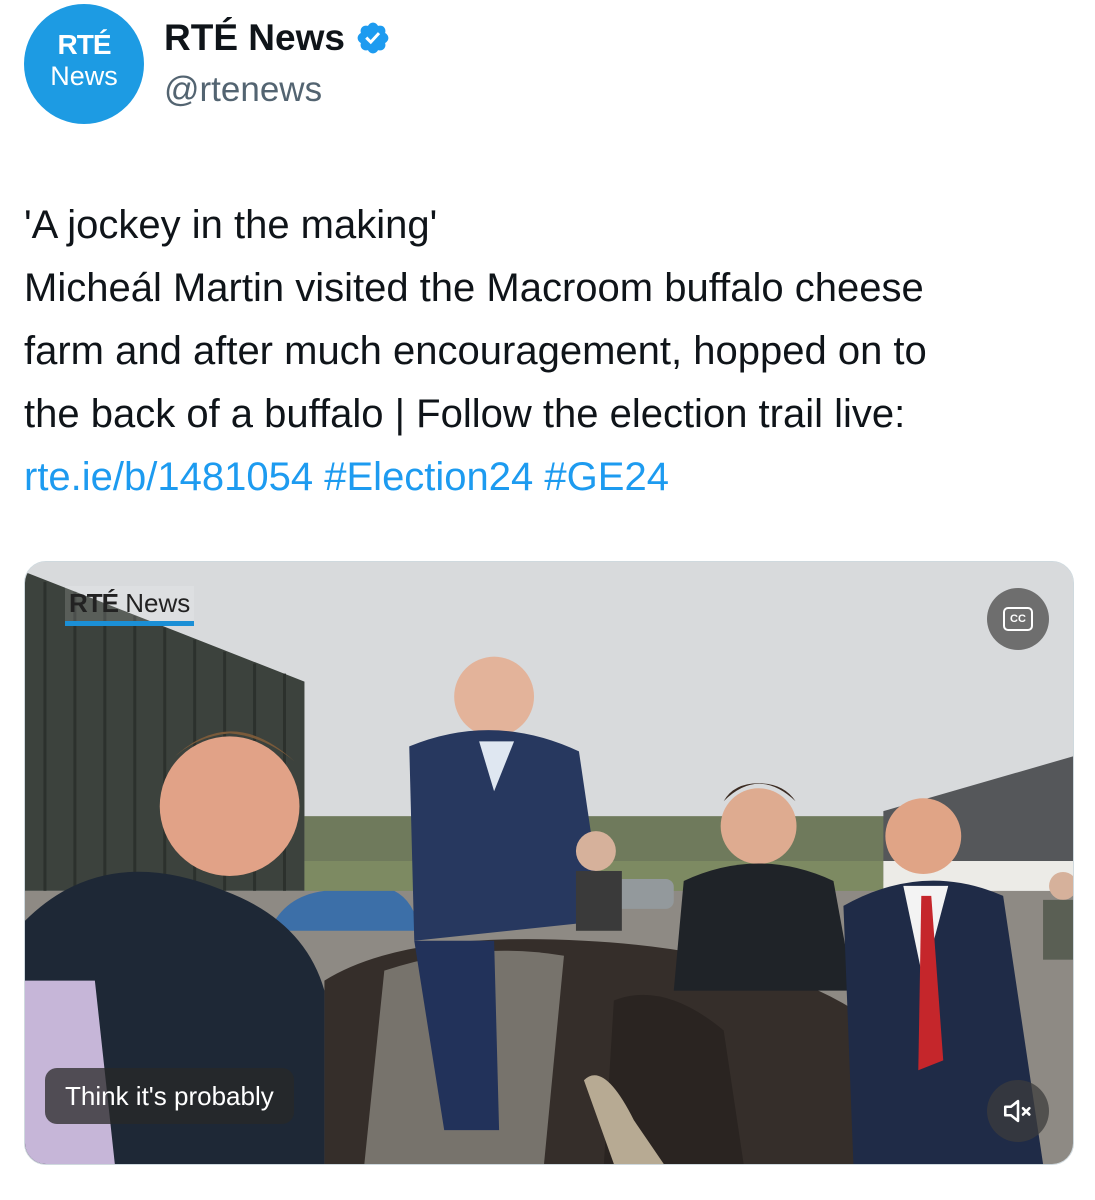 The image size is (1095, 1200). Describe the element at coordinates (373, 38) in the screenshot. I see `verified-badge-icon` at that location.